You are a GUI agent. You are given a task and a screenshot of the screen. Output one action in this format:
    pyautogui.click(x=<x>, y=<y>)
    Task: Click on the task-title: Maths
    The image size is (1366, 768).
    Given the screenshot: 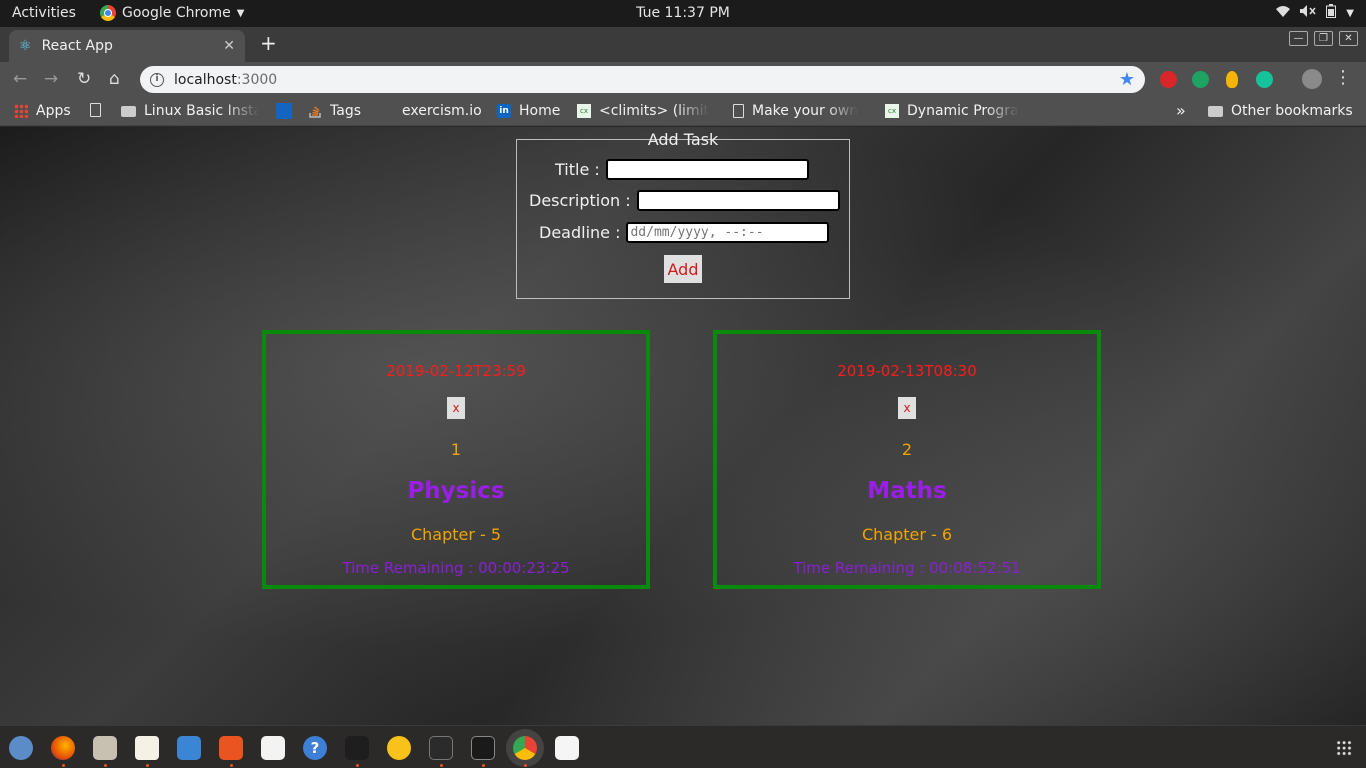 What is the action you would take?
    pyautogui.click(x=907, y=491)
    